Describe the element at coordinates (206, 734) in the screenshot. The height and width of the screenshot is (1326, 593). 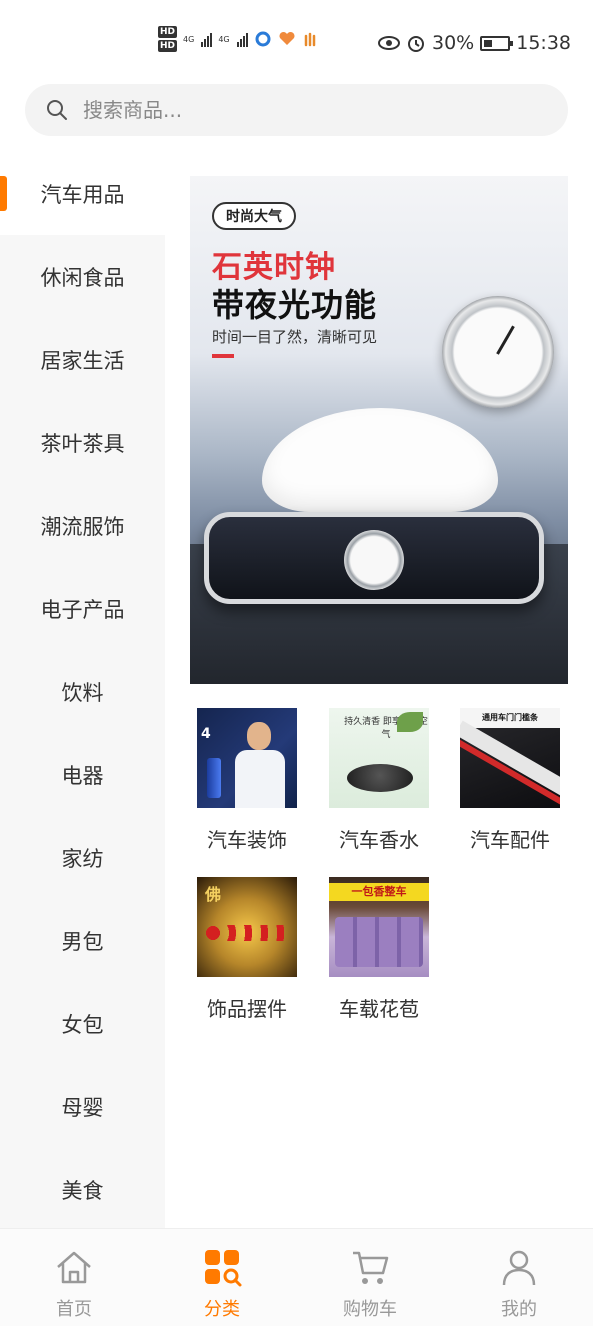
I see `thumb-text: 4` at that location.